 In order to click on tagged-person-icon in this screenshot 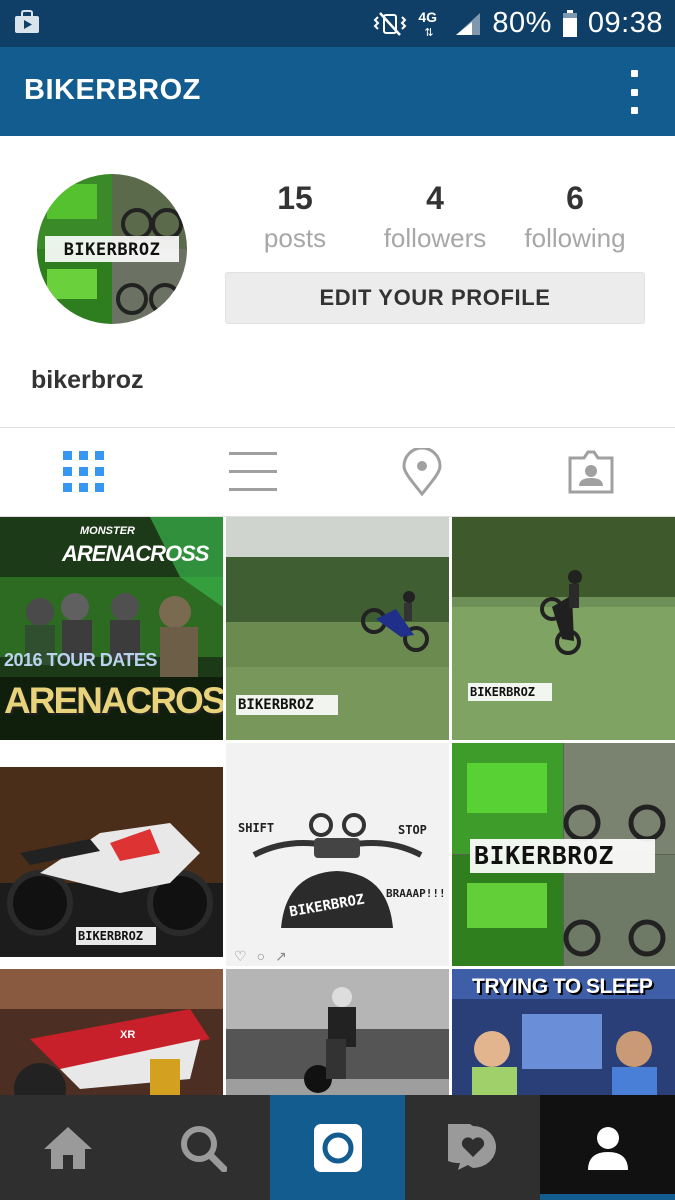, I will do `click(591, 472)`.